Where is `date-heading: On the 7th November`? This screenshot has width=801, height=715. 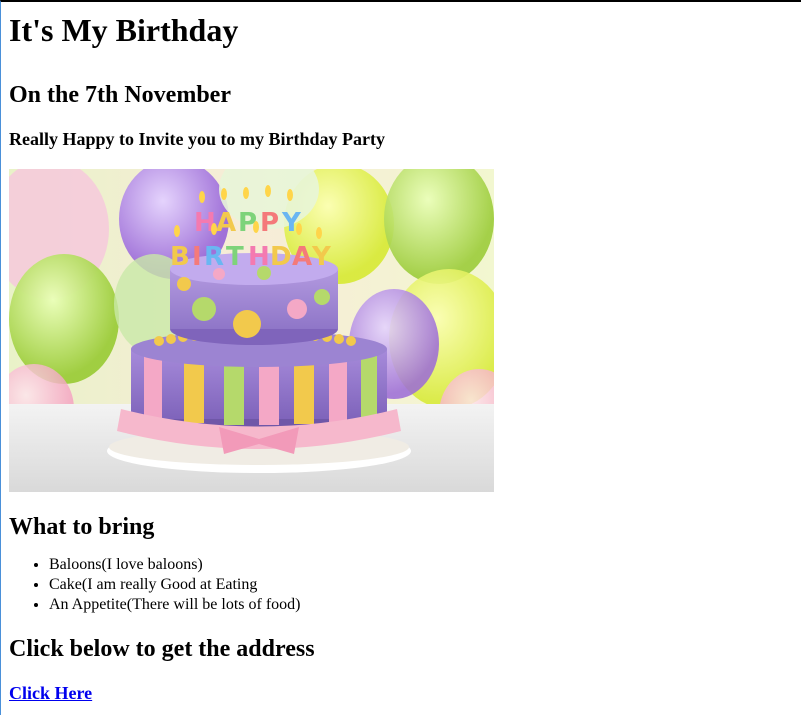 date-heading: On the 7th November is located at coordinates (120, 95).